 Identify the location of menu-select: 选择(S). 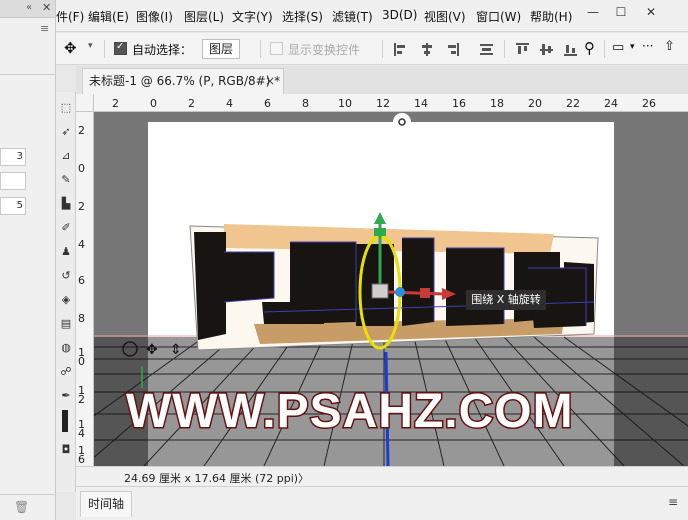
(302, 16).